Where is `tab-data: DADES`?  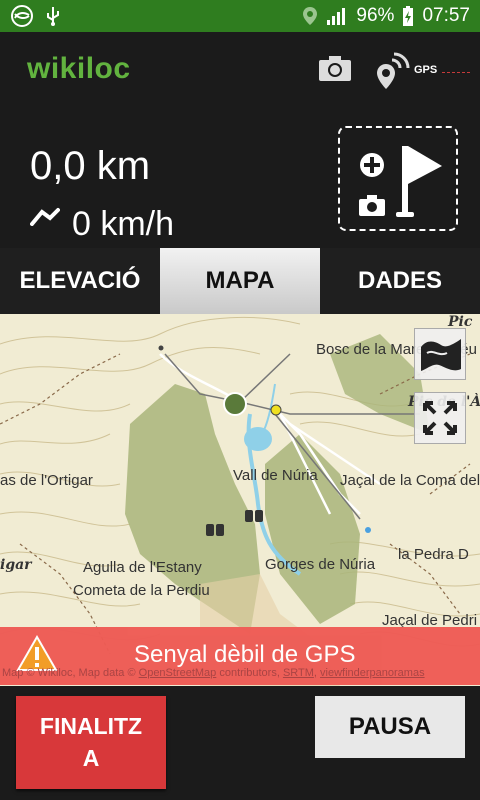
tab-data: DADES is located at coordinates (400, 281).